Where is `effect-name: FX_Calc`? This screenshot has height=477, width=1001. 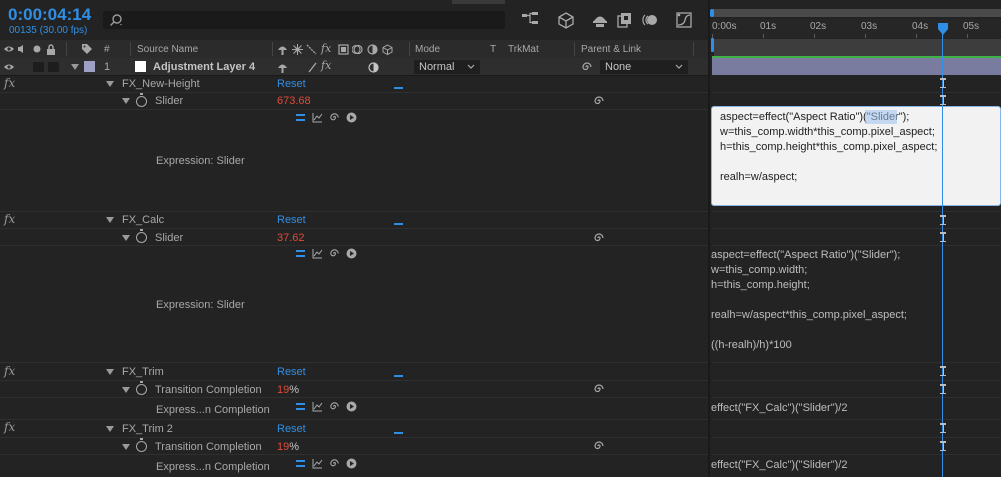 effect-name: FX_Calc is located at coordinates (143, 220).